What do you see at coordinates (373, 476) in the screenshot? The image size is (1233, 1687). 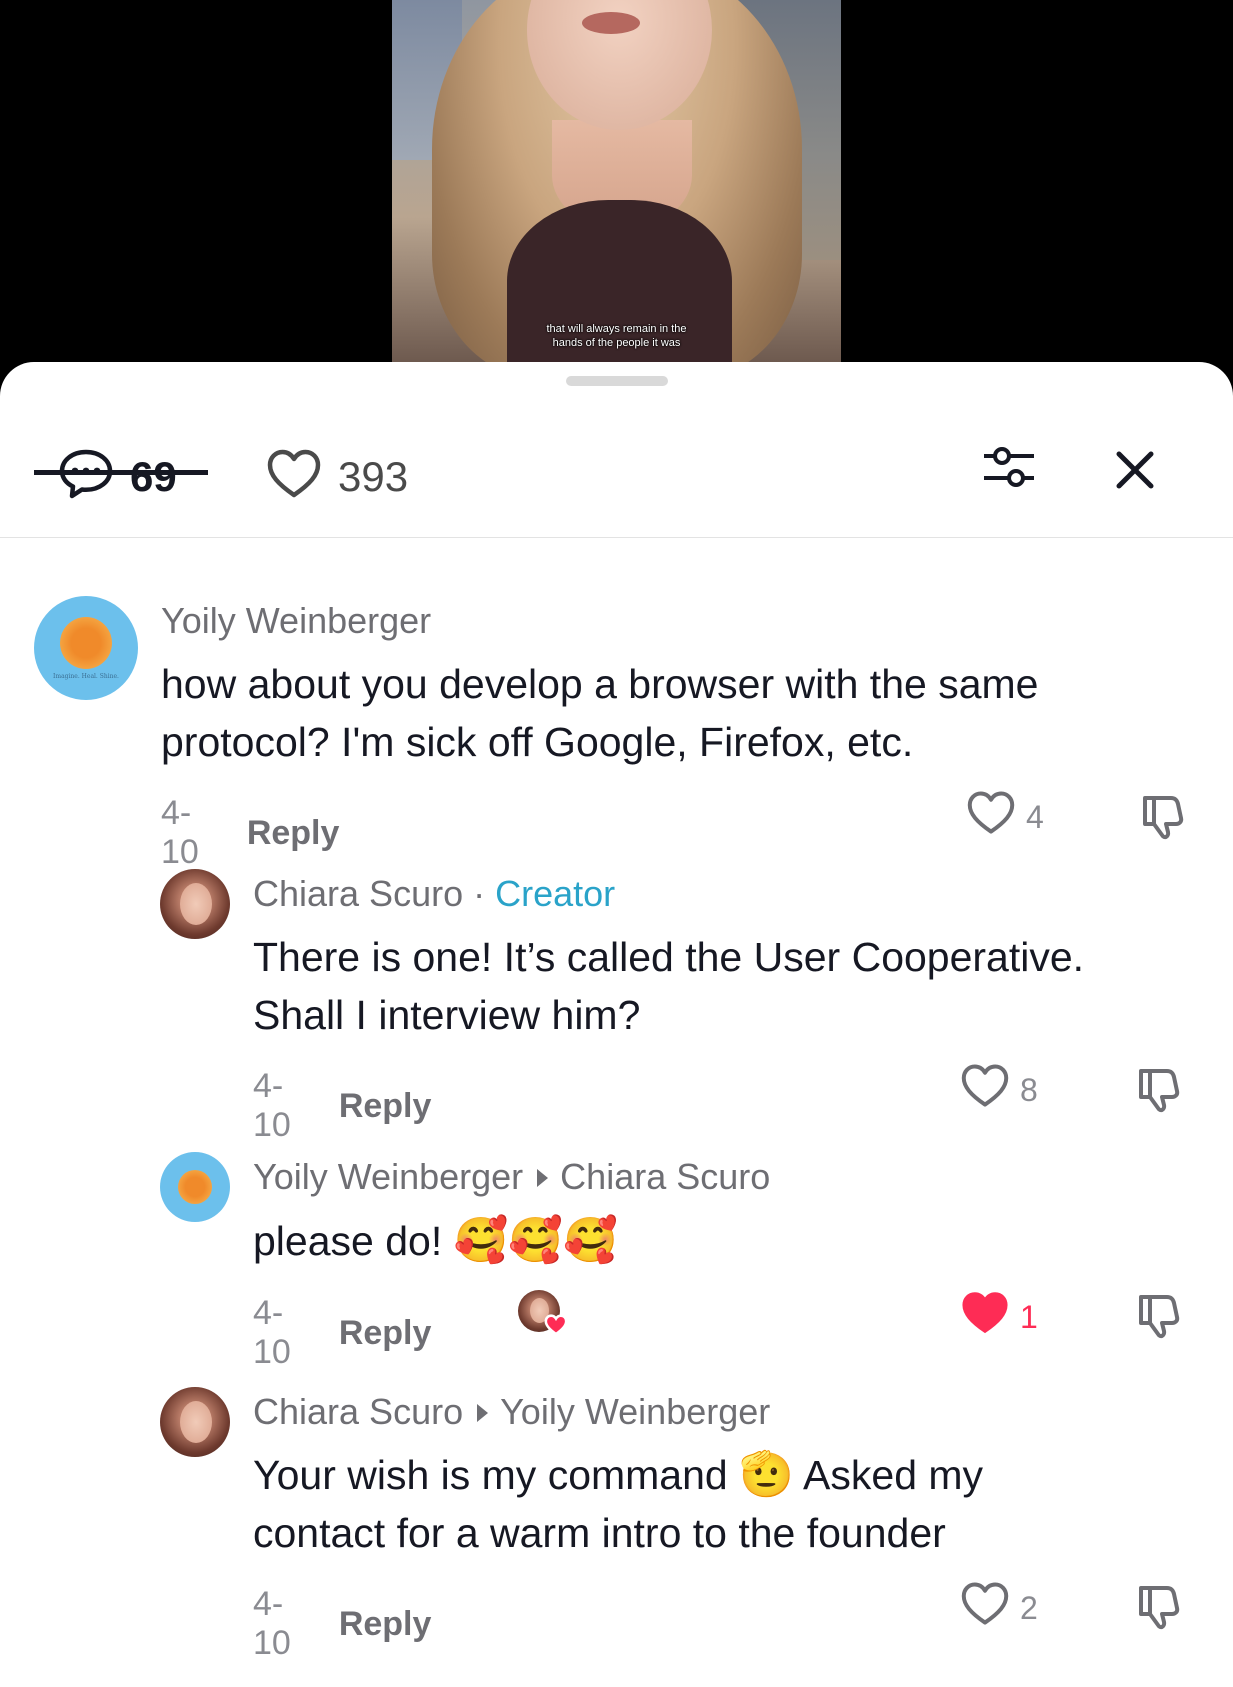 I see `likes-count: 393` at bounding box center [373, 476].